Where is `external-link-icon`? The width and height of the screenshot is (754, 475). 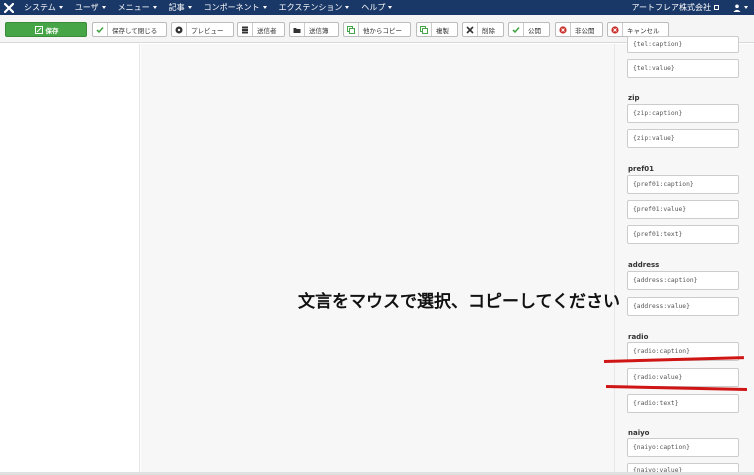
external-link-icon is located at coordinates (716, 7).